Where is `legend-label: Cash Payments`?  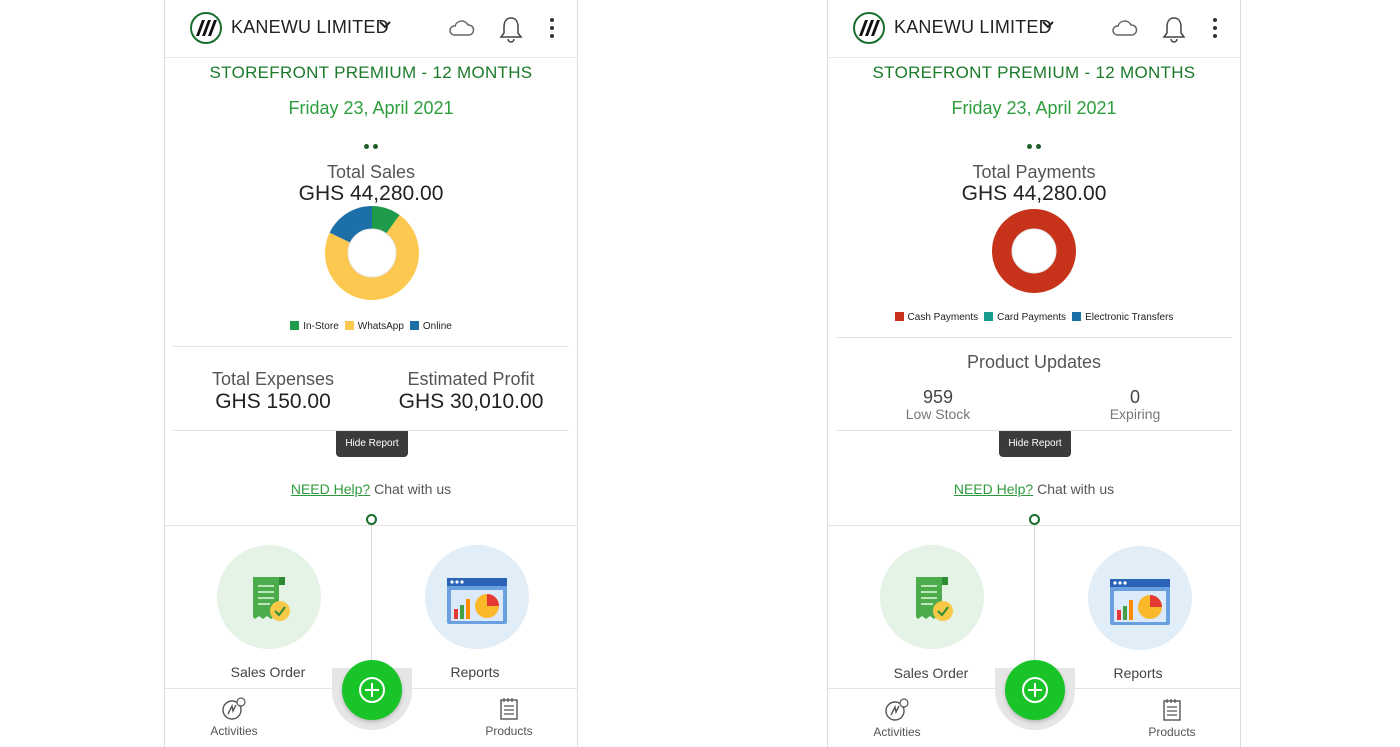 legend-label: Cash Payments is located at coordinates (943, 317).